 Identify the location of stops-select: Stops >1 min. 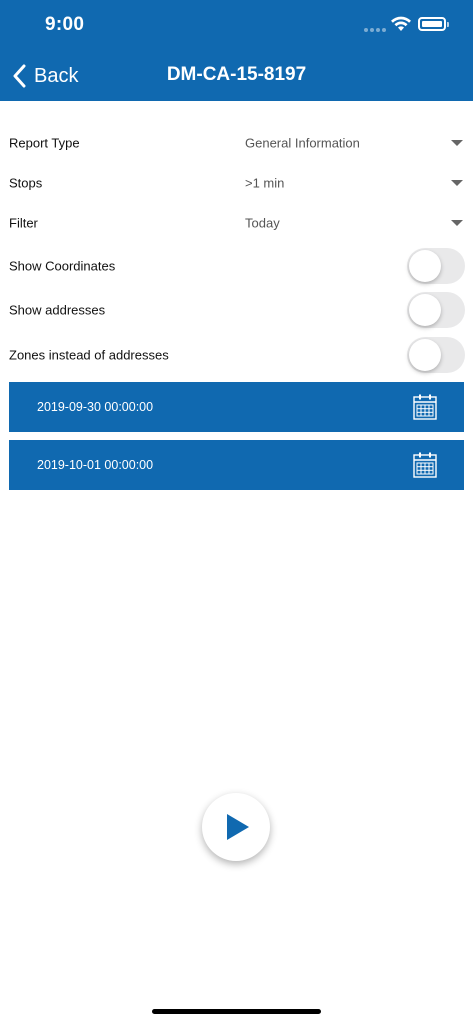
(236, 183).